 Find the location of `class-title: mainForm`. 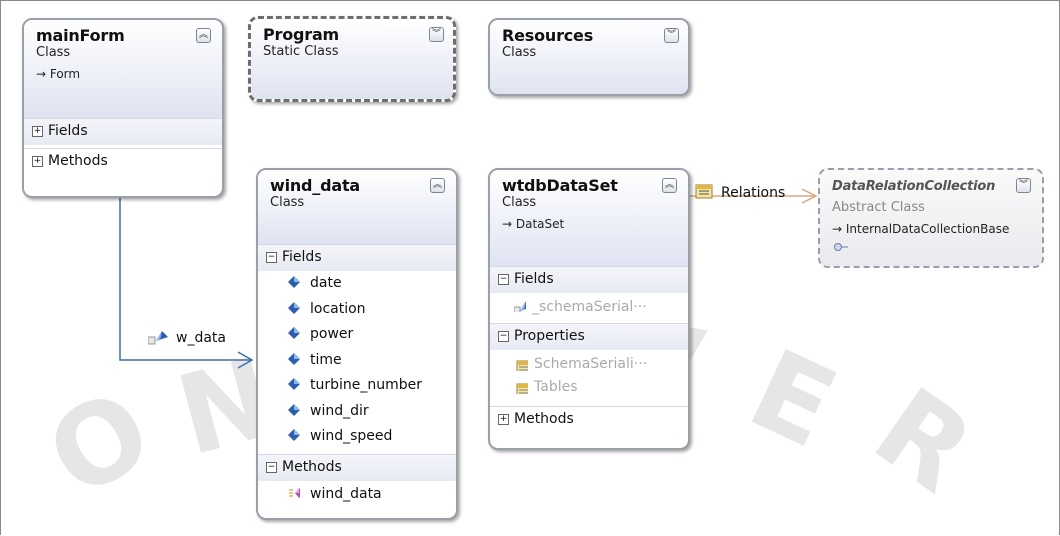

class-title: mainForm is located at coordinates (80, 35).